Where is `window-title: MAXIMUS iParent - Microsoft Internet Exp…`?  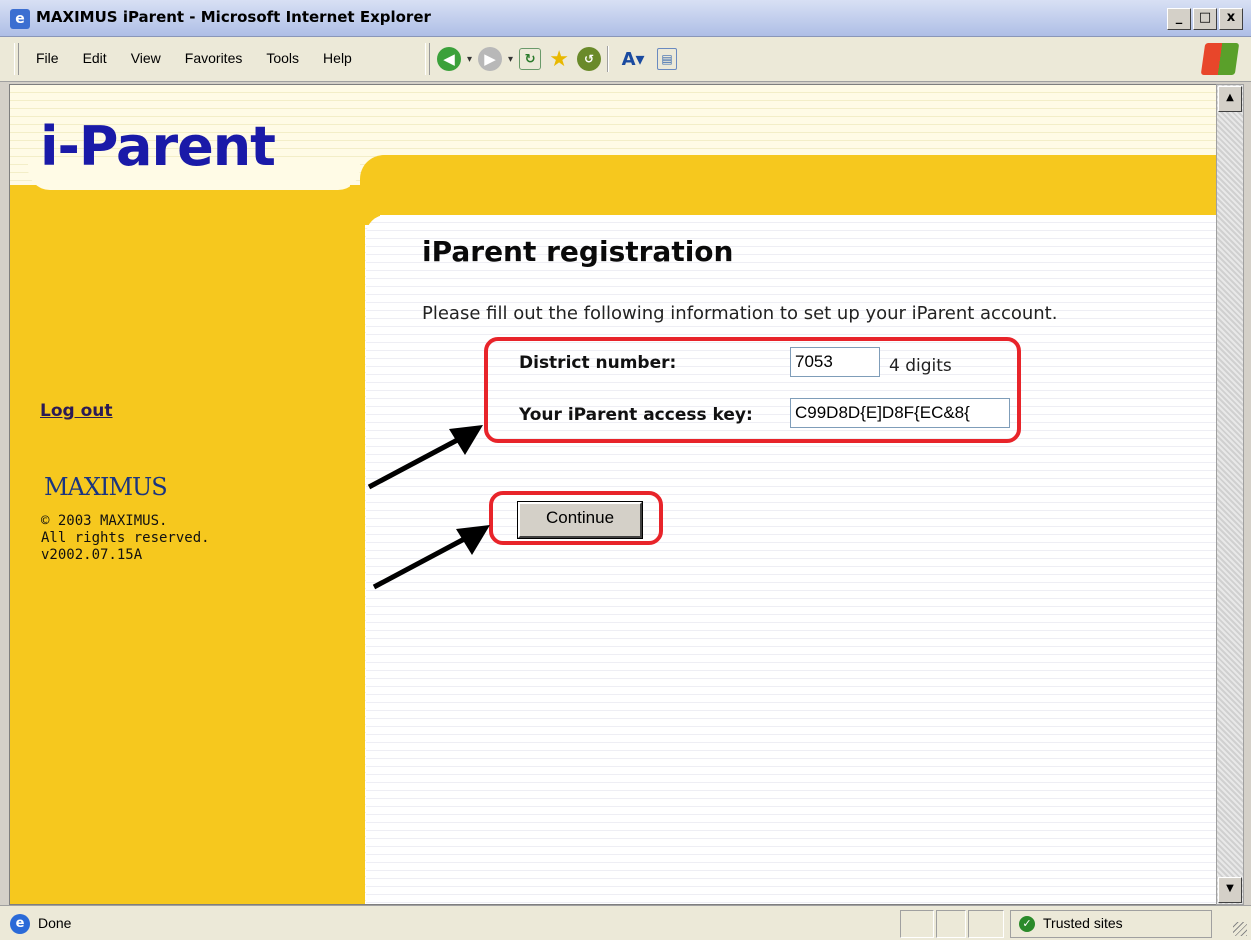
window-title: MAXIMUS iParent - Microsoft Internet Exp… is located at coordinates (233, 17).